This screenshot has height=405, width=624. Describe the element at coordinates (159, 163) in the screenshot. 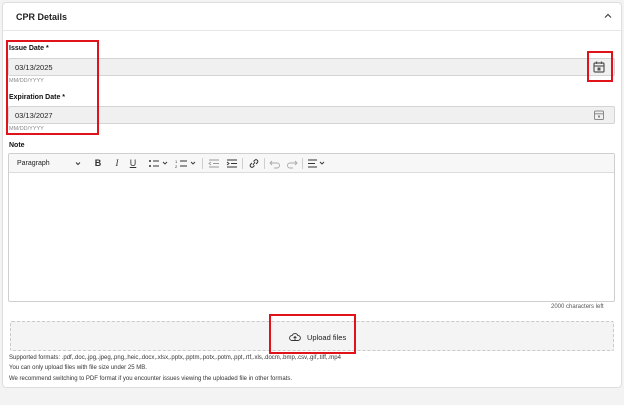

I see `bulleted-list-icon` at that location.